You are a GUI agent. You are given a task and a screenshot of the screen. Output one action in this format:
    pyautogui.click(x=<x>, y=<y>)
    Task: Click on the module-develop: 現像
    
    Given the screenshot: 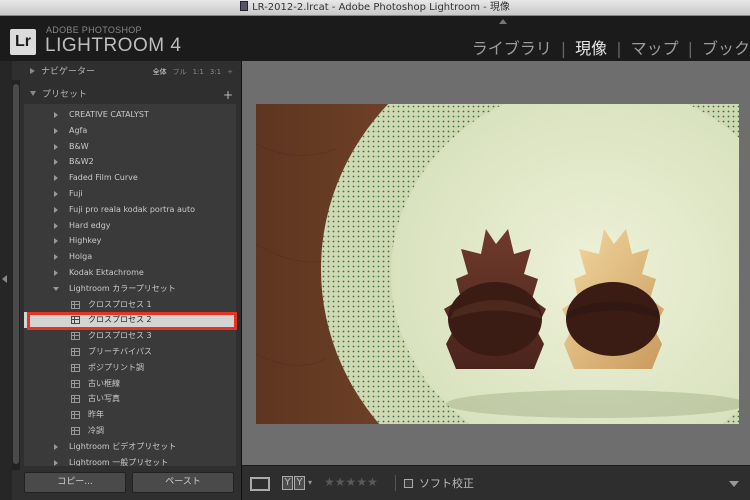 What is the action you would take?
    pyautogui.click(x=591, y=48)
    